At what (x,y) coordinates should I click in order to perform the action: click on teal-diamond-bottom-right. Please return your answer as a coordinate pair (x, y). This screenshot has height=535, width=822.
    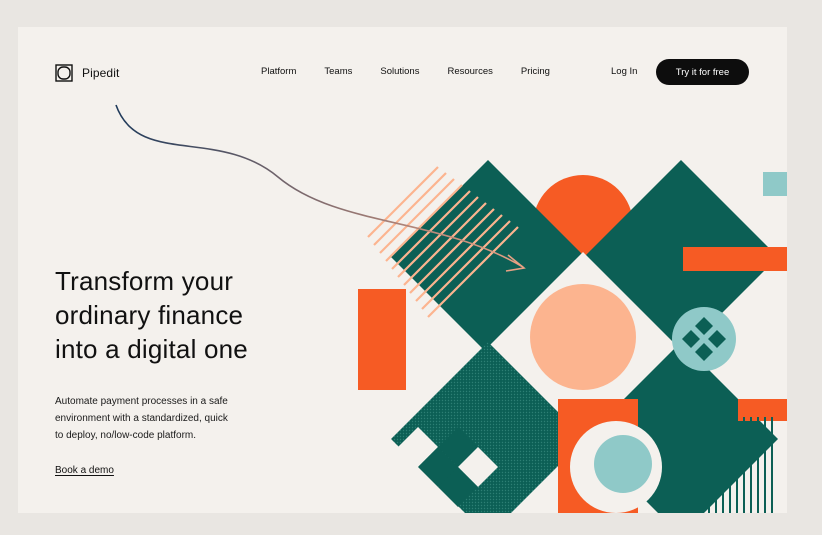
    Looking at the image, I should click on (681, 427).